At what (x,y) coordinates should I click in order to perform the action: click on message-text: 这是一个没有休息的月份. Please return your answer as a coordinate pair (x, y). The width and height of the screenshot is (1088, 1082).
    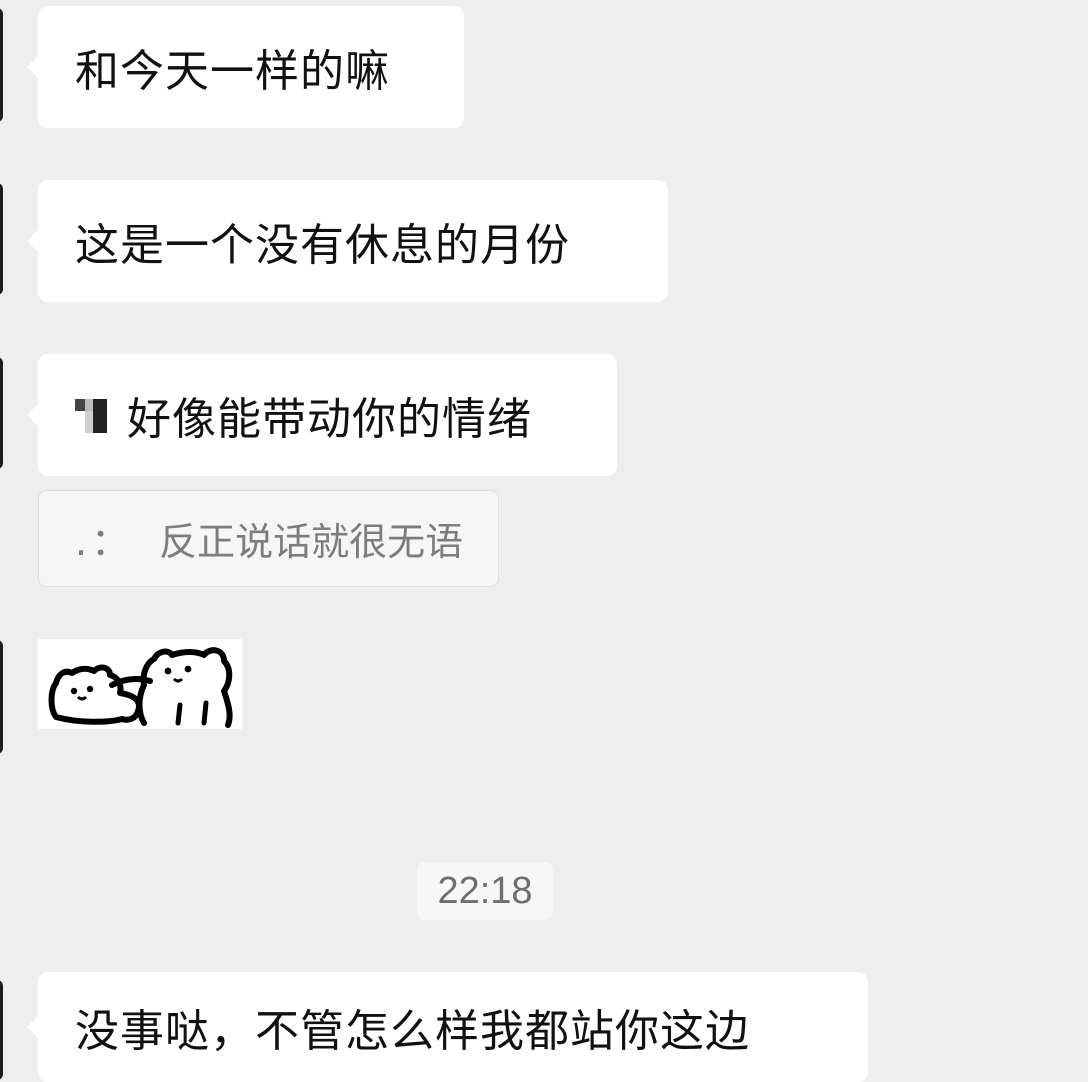
    Looking at the image, I should click on (322, 245).